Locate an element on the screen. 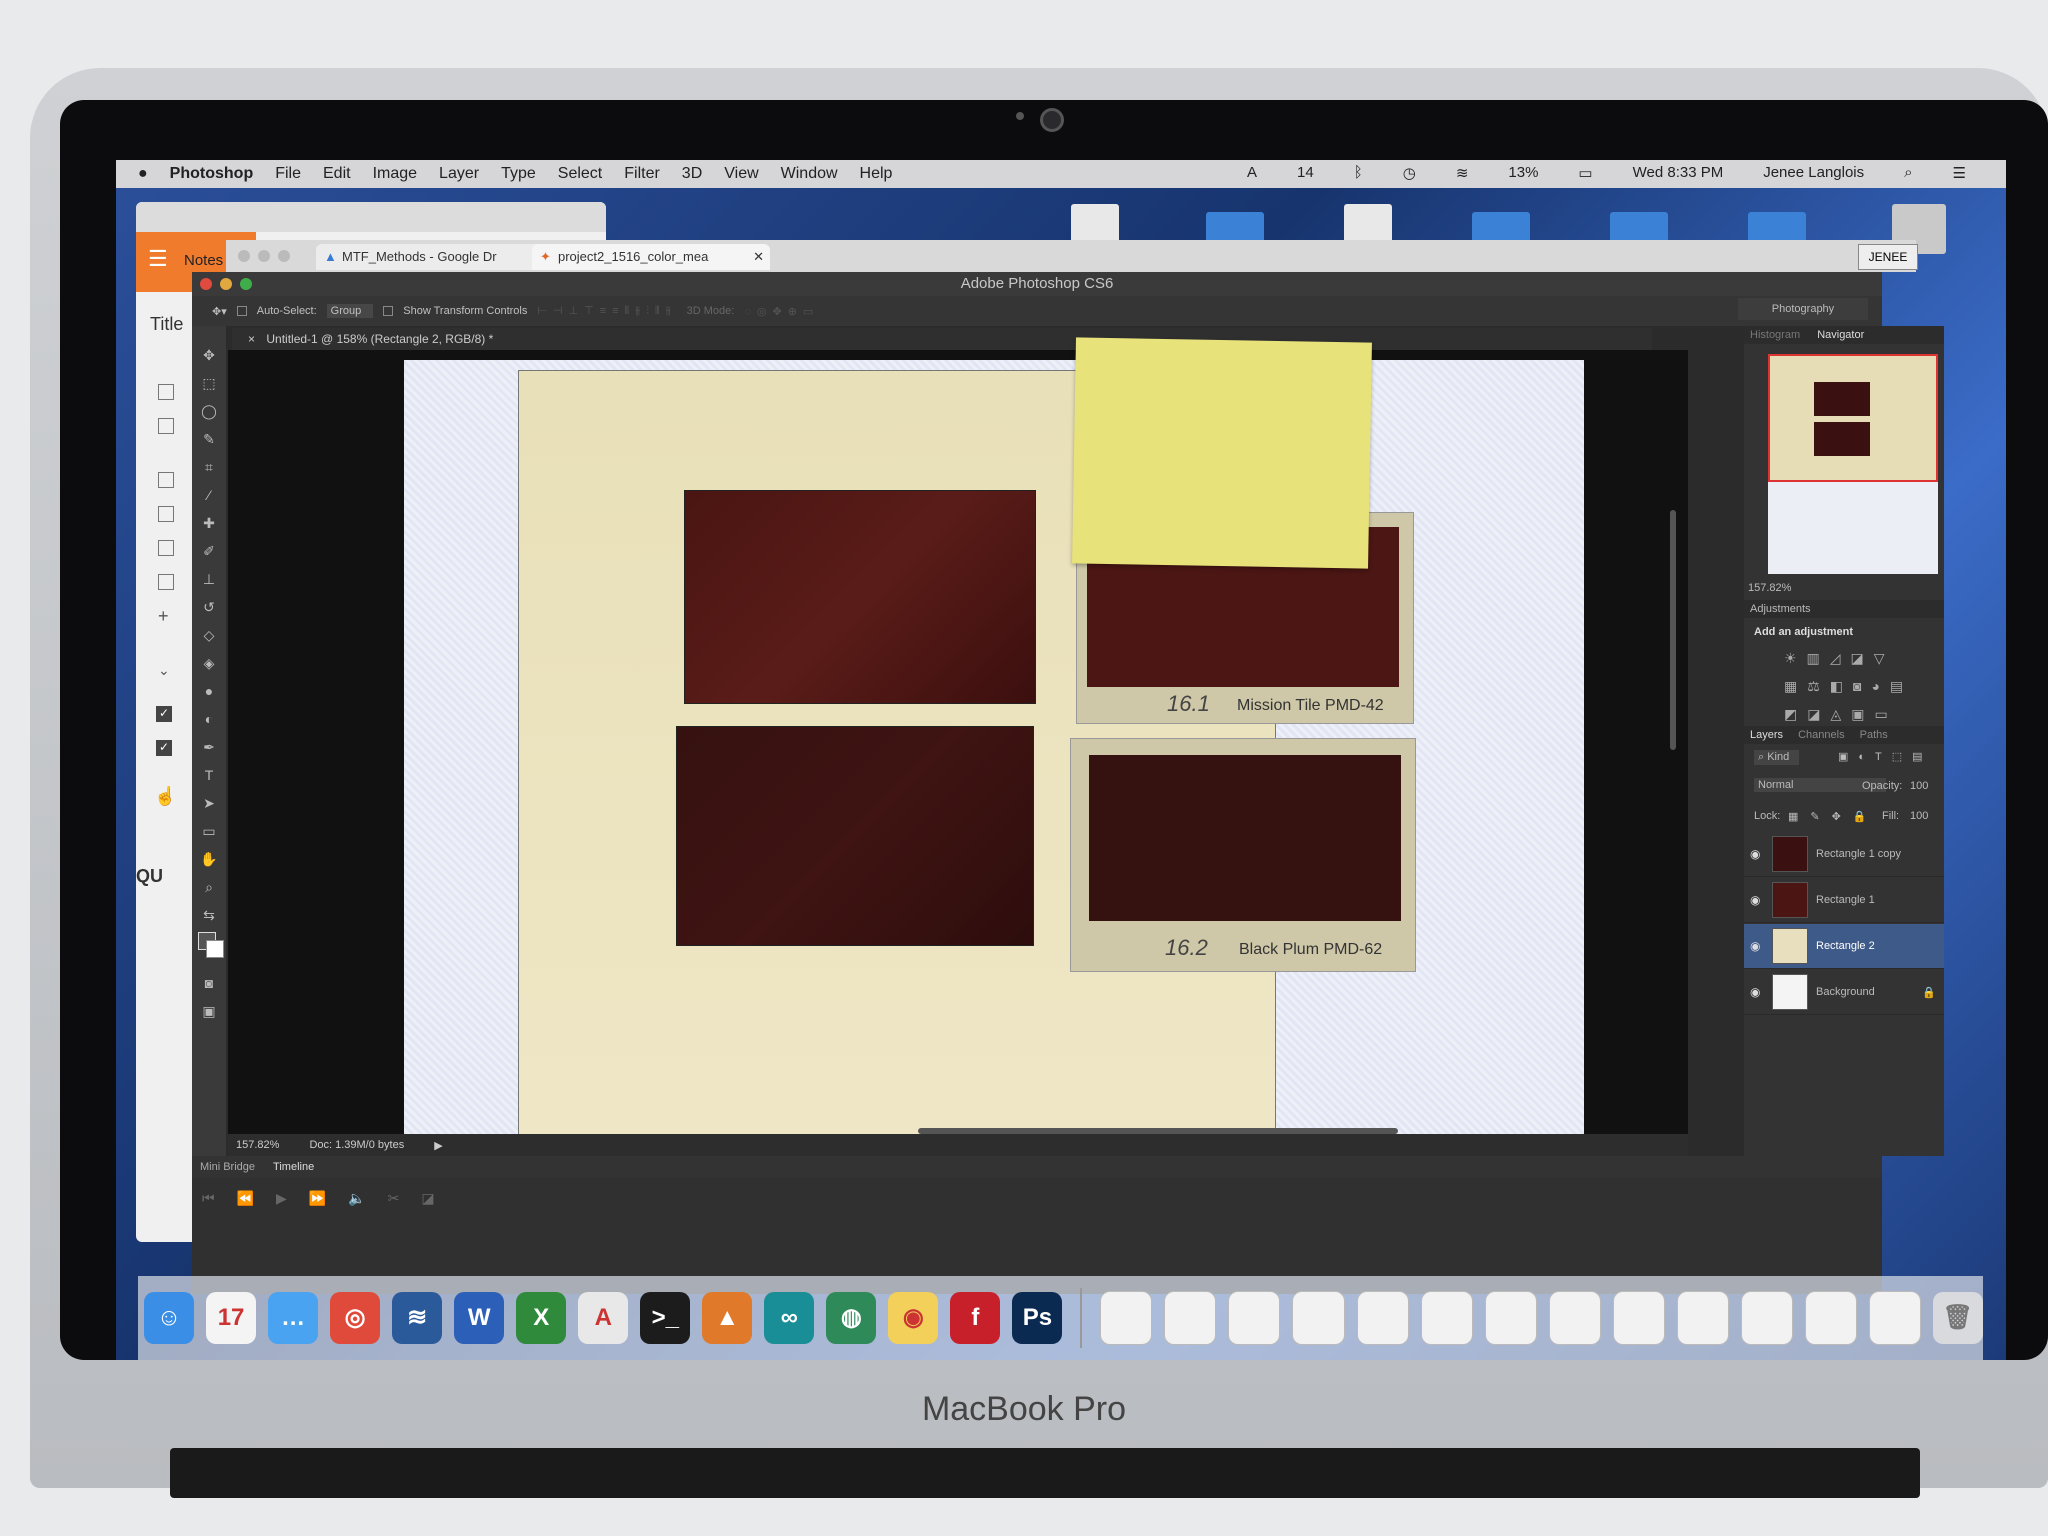 The width and height of the screenshot is (2048, 1536). zoom-level: 157.82% is located at coordinates (257, 1145).